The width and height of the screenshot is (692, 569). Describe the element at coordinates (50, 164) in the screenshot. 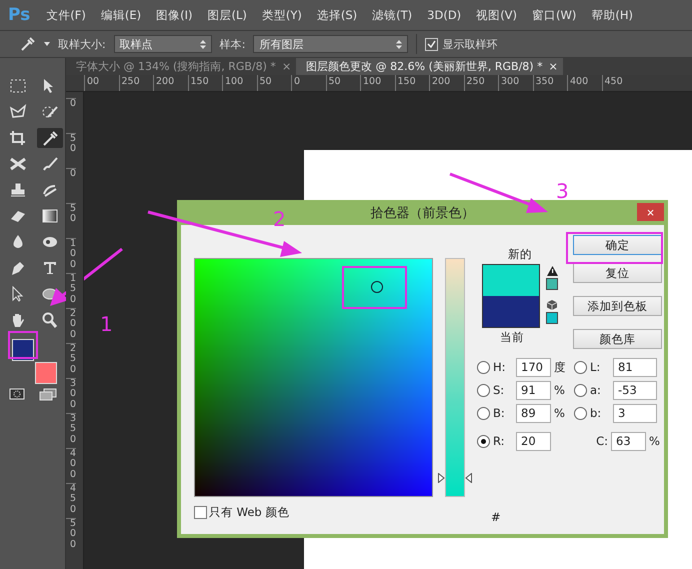

I see `brush-tool-icon` at that location.